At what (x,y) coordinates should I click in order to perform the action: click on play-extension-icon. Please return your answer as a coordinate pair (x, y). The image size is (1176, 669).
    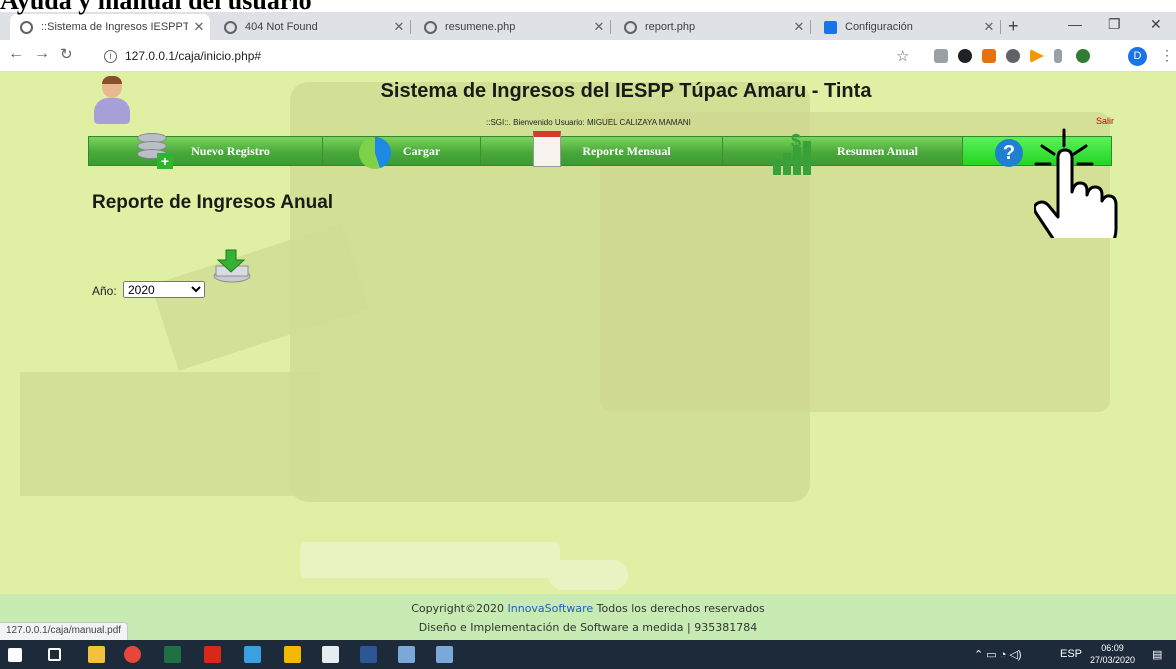
    Looking at the image, I should click on (1037, 56).